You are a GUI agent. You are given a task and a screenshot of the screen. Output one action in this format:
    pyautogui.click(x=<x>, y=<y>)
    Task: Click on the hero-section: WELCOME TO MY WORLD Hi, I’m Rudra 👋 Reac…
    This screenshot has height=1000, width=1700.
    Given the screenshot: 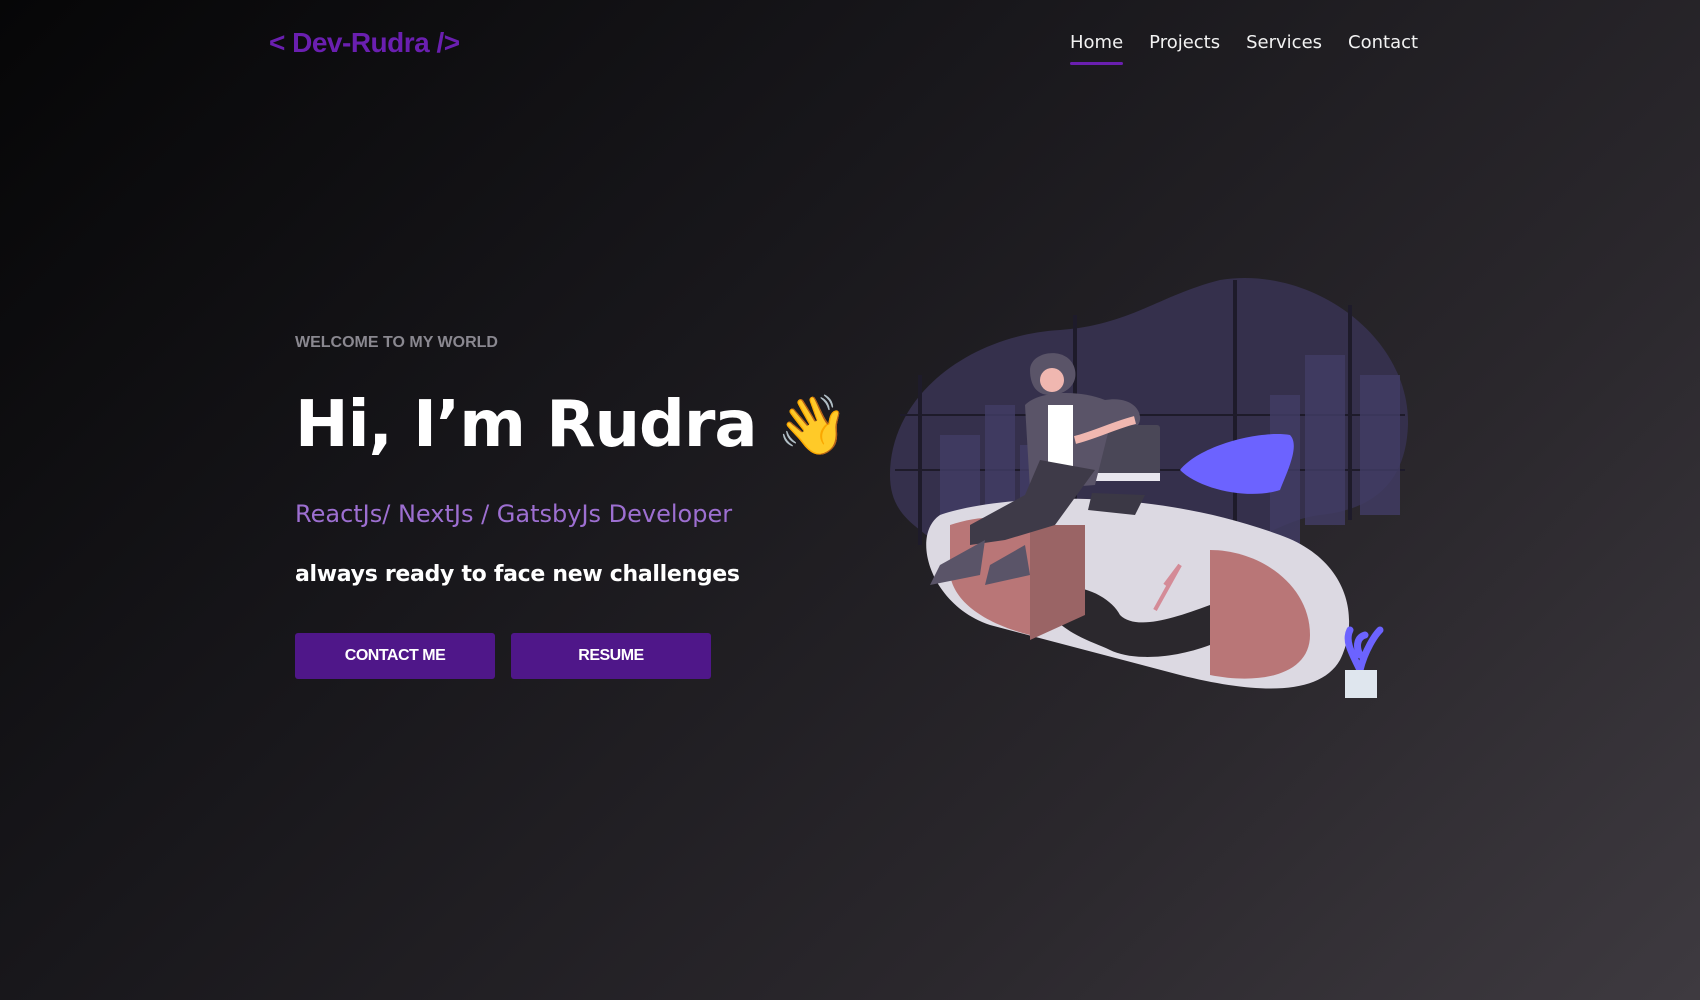 What is the action you would take?
    pyautogui.click(x=575, y=506)
    